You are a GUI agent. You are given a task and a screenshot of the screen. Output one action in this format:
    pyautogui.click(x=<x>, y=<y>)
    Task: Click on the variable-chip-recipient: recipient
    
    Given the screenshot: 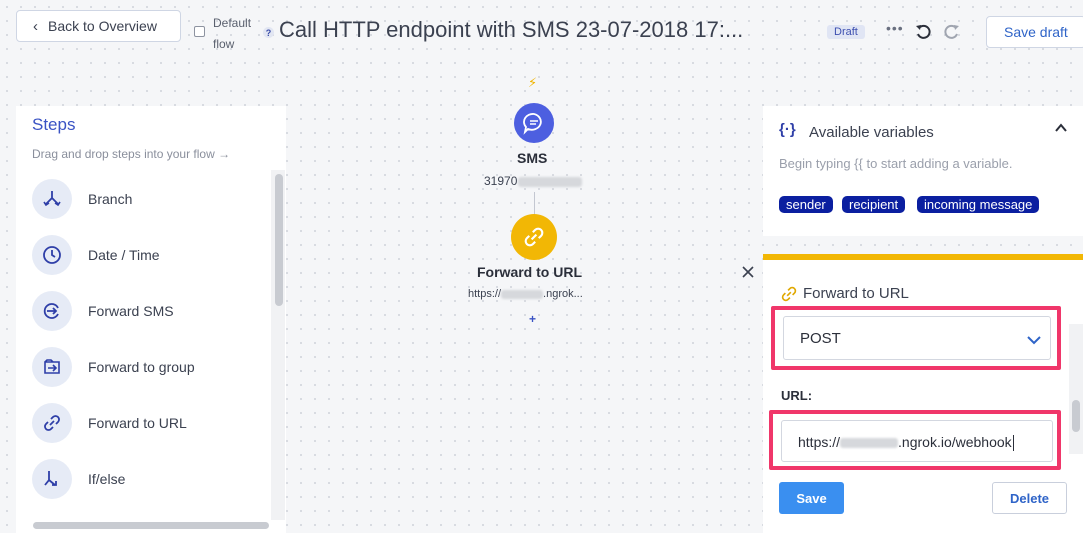 What is the action you would take?
    pyautogui.click(x=874, y=204)
    